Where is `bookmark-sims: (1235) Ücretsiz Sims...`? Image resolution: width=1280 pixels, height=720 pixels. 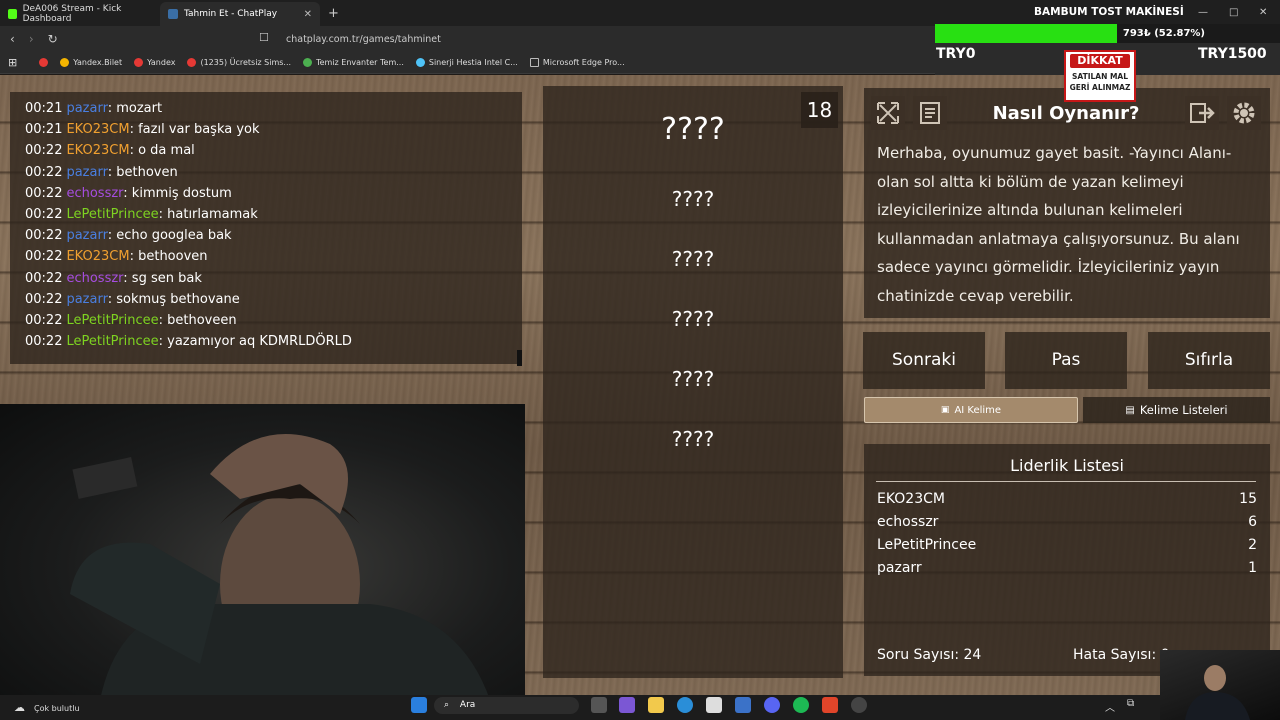
bookmark-sims: (1235) Ücretsiz Sims... is located at coordinates (239, 62).